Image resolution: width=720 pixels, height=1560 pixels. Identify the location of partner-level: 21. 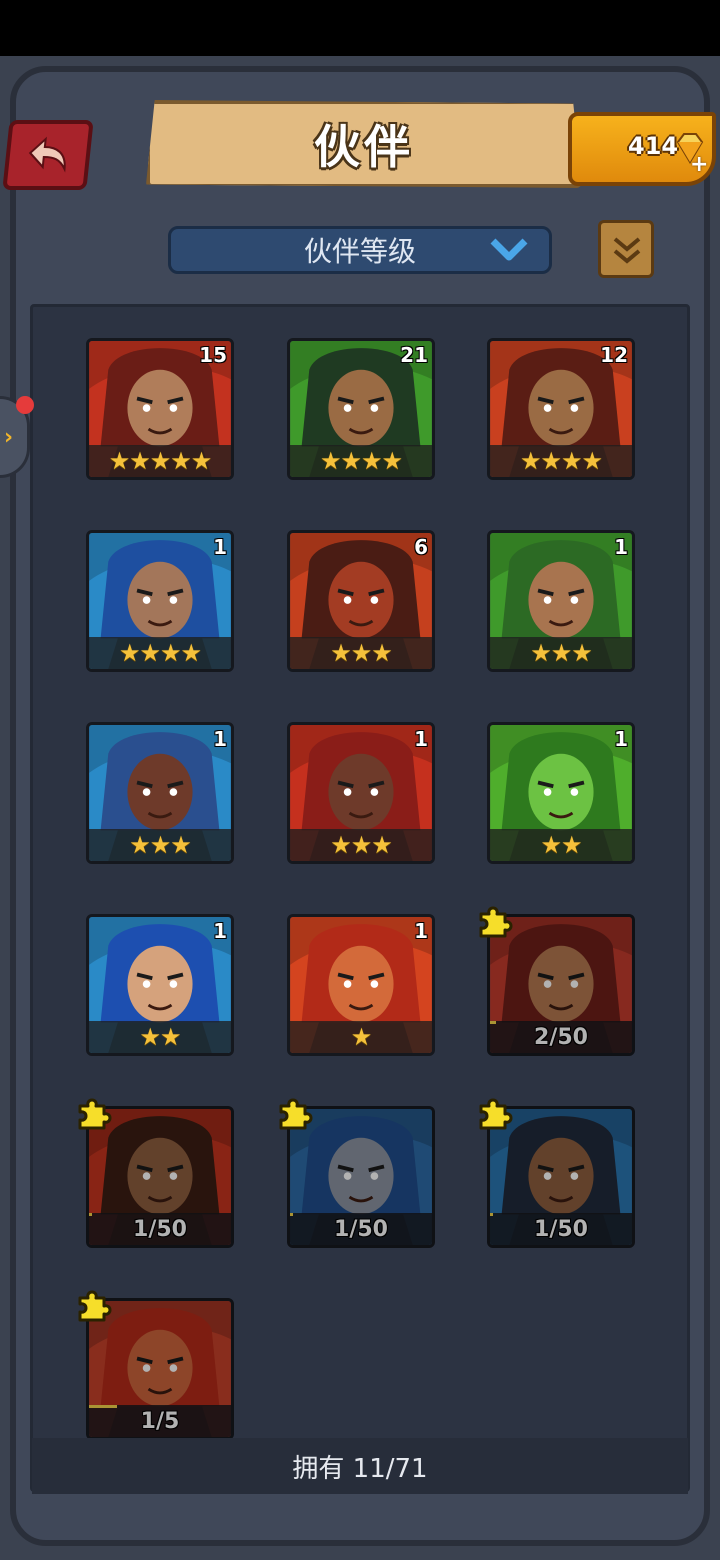
(414, 355).